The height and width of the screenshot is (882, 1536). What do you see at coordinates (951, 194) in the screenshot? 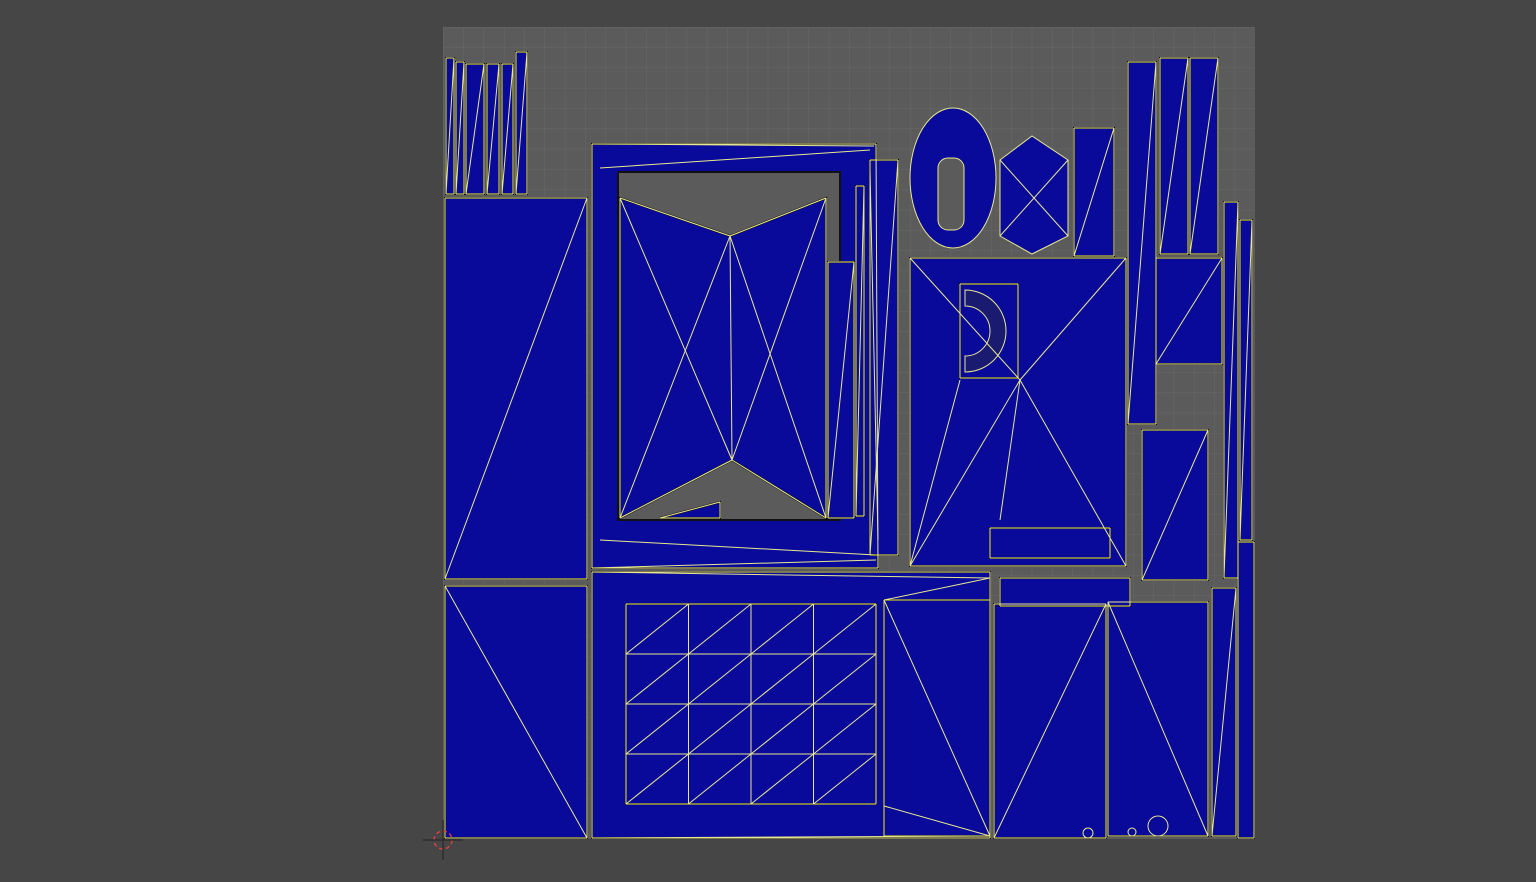
I see `uv-island-oval-hole` at bounding box center [951, 194].